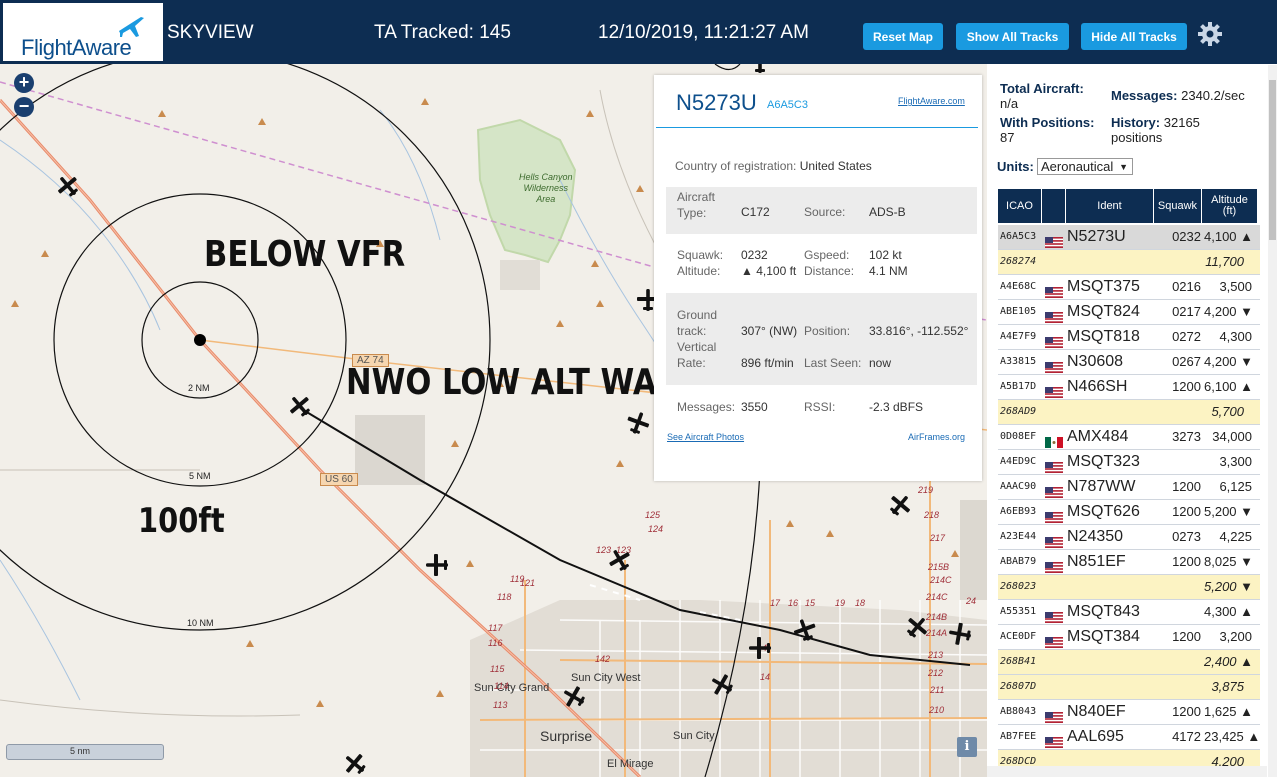 The width and height of the screenshot is (1277, 777). I want to click on route-number-label: 117, so click(495, 628).